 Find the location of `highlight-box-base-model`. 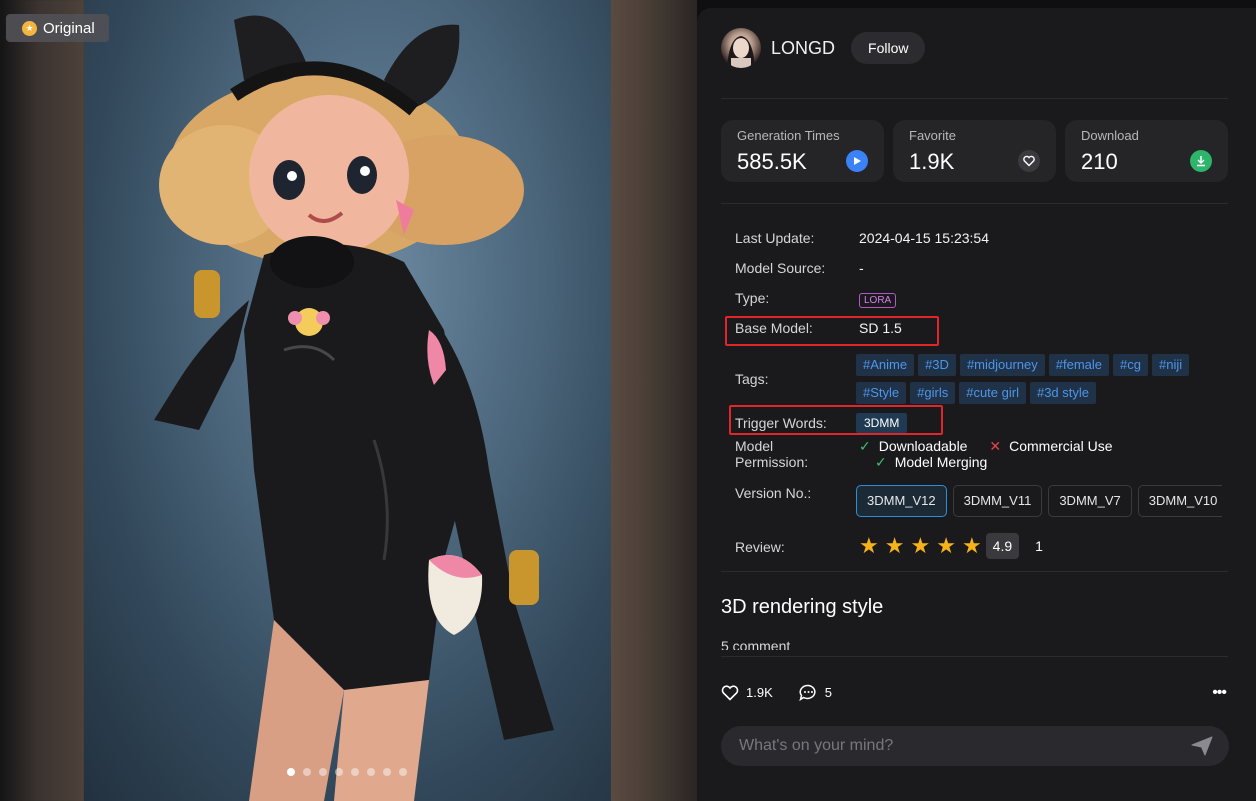

highlight-box-base-model is located at coordinates (832, 331).